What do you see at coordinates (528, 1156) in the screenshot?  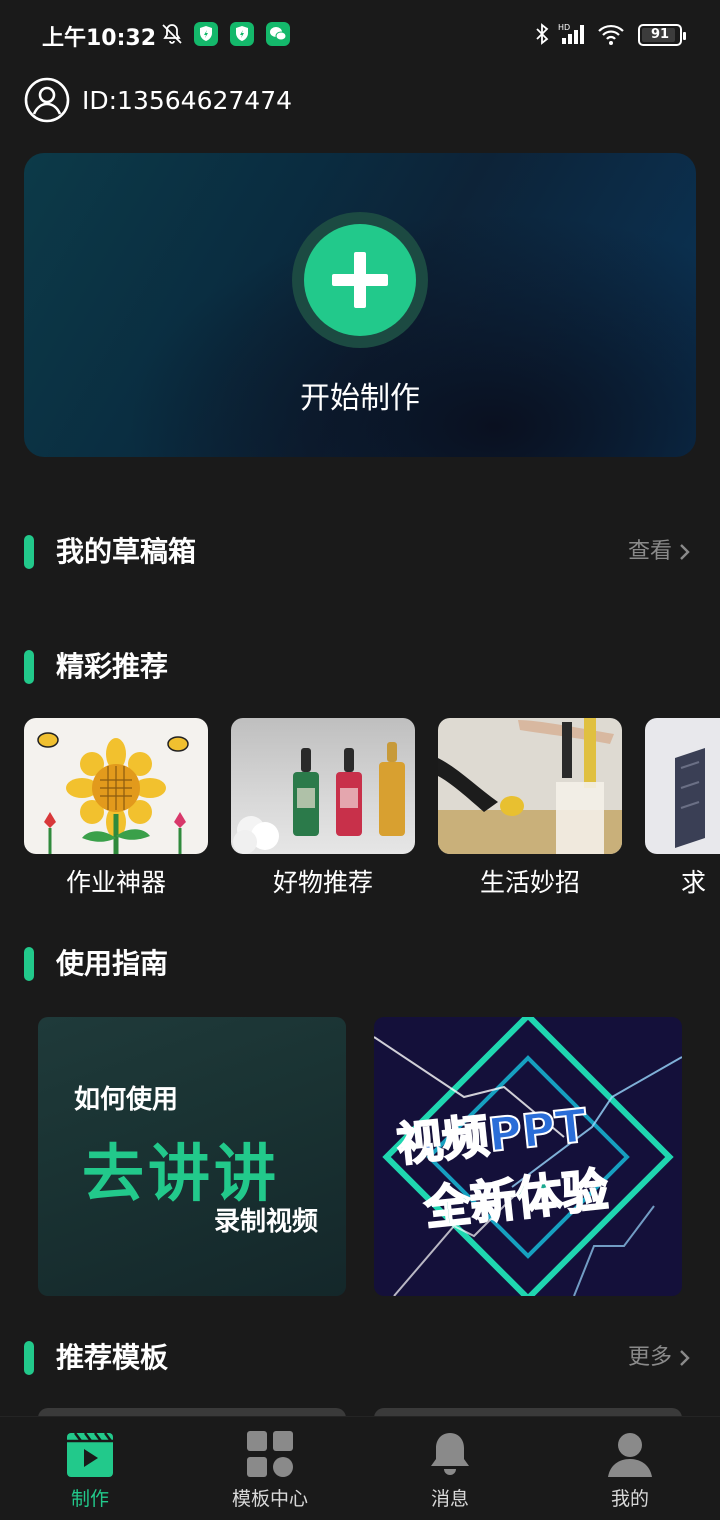 I see `guide-card-video-ppt: 视频PPT 全新体验` at bounding box center [528, 1156].